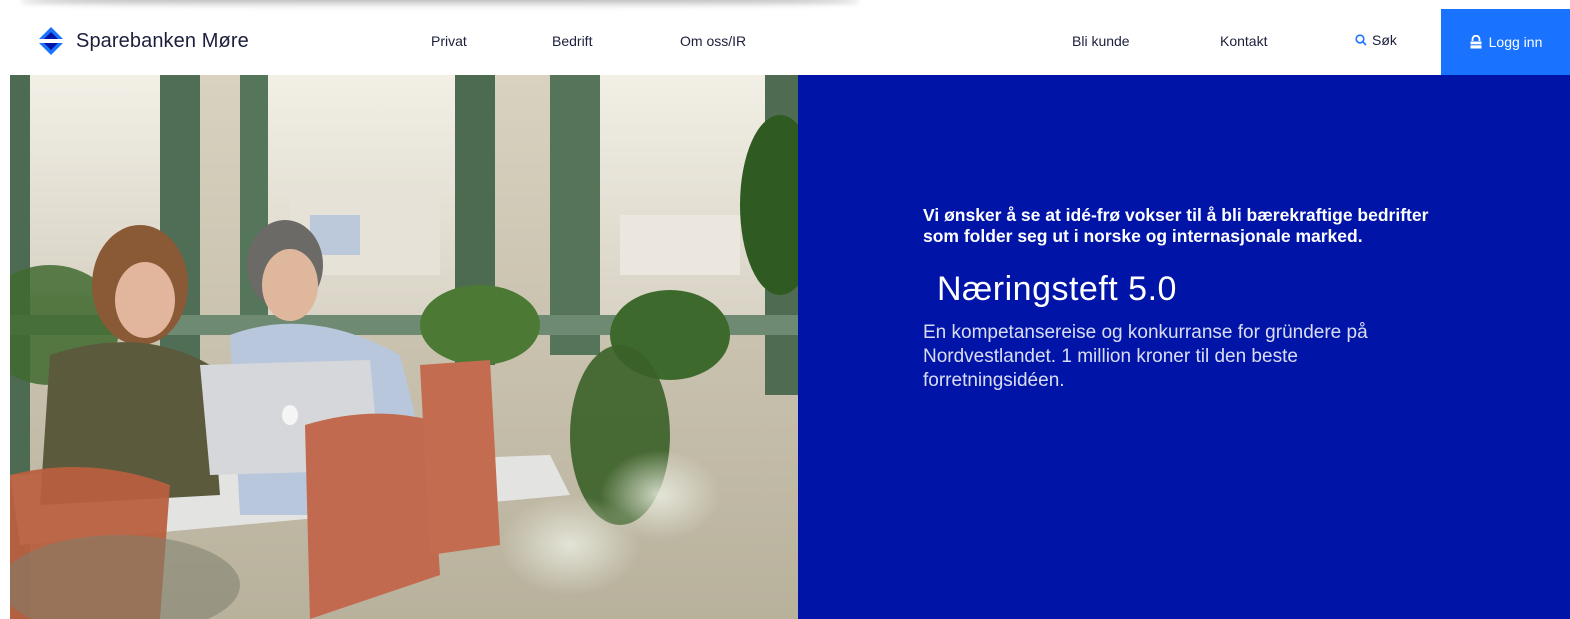  I want to click on nav-kontakt: Kontakt, so click(1243, 41).